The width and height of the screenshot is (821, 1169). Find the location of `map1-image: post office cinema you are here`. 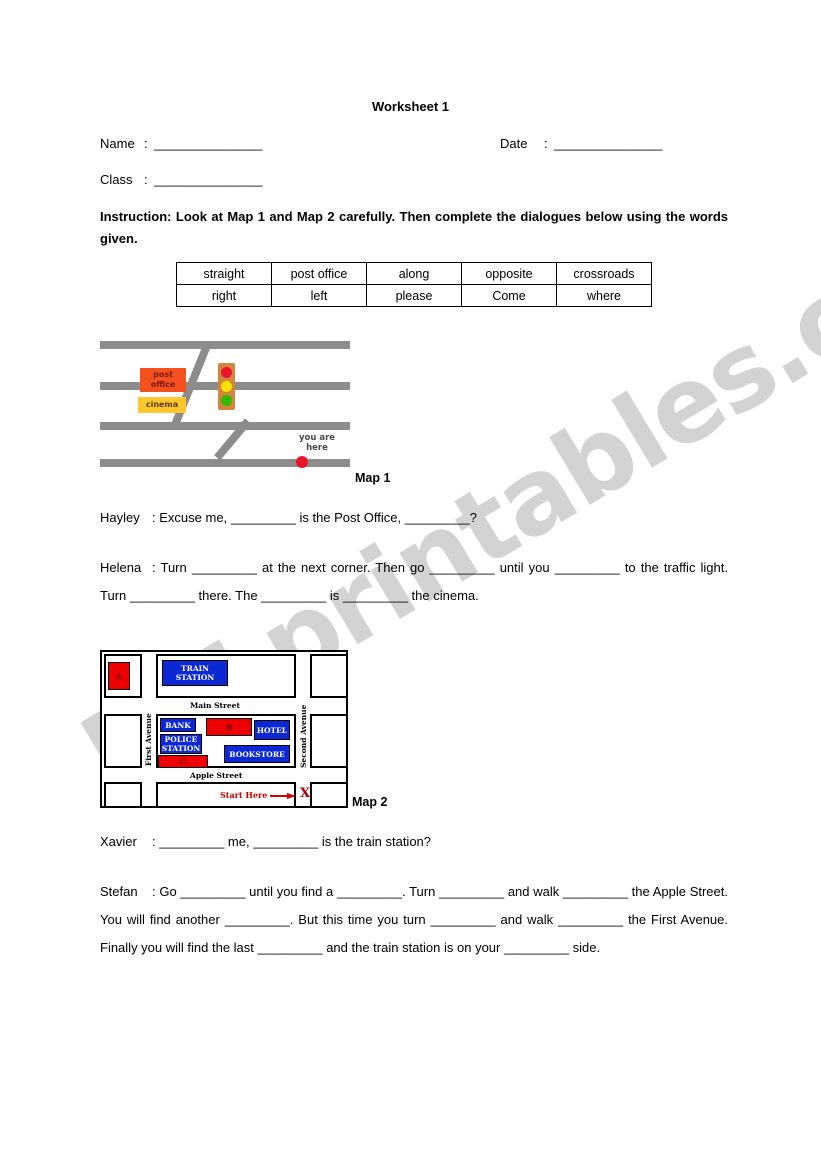

map1-image: post office cinema you are here is located at coordinates (225, 403).